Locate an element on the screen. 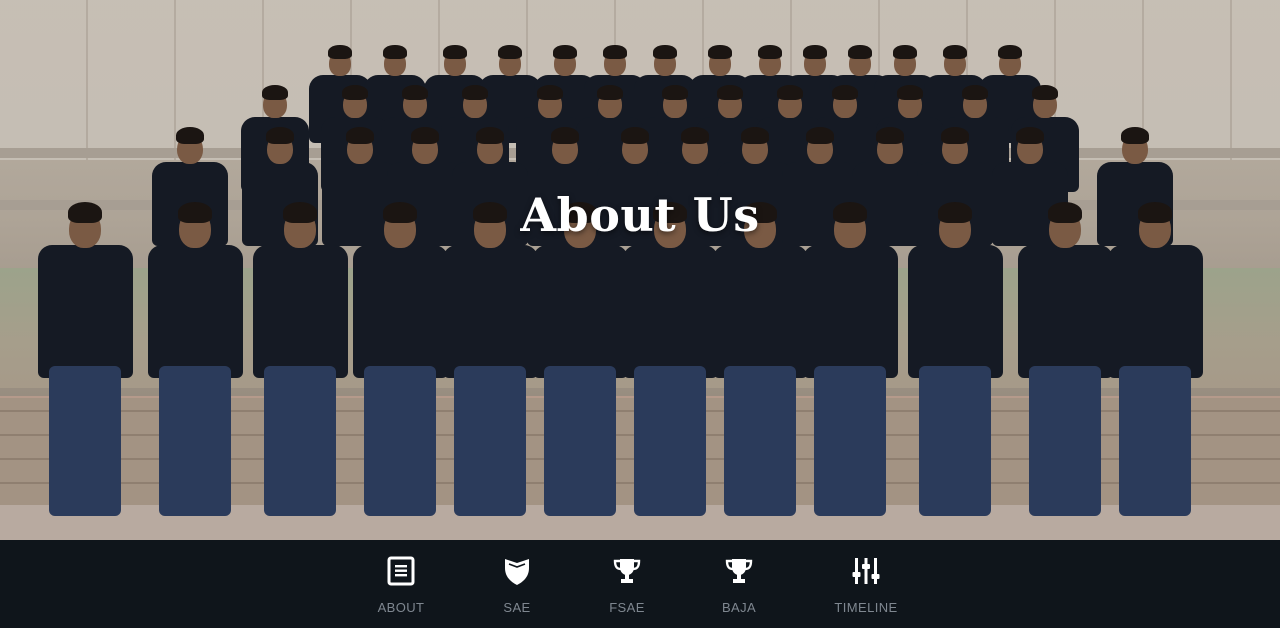 Image resolution: width=1280 pixels, height=628 pixels. nav-item-about: ABOUT is located at coordinates (401, 586).